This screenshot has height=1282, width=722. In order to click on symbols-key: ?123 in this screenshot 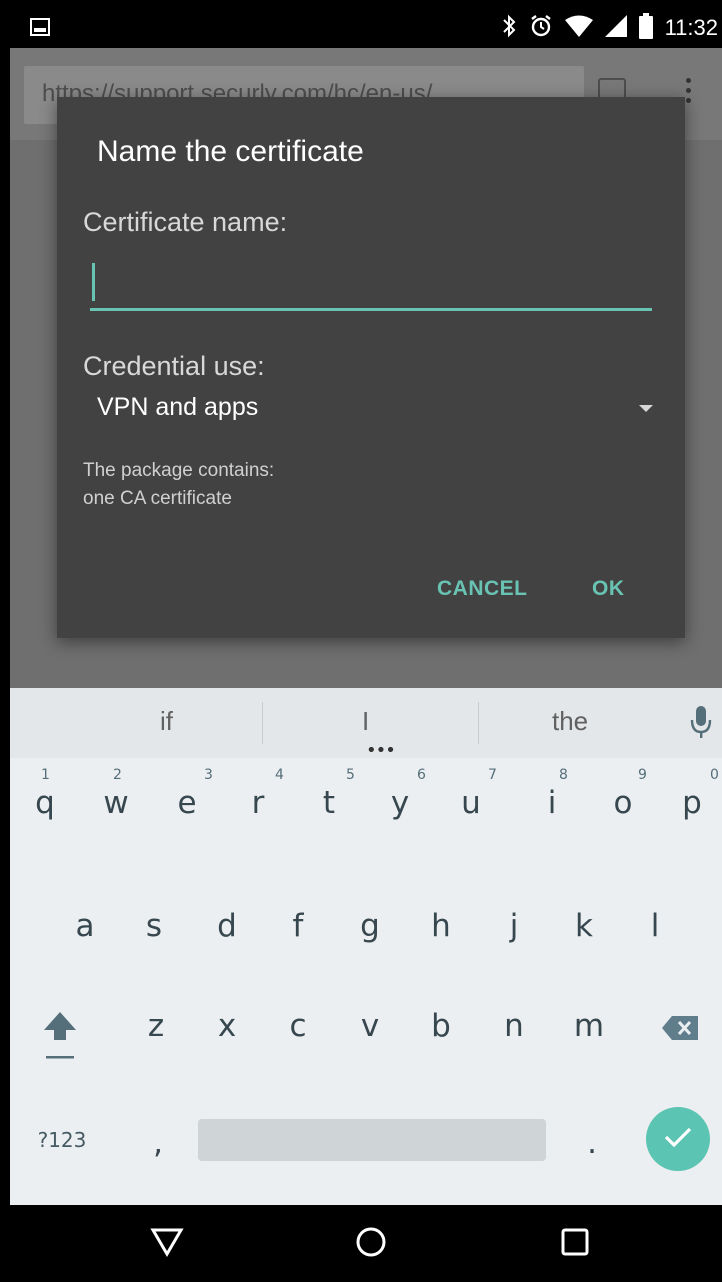, I will do `click(62, 1140)`.